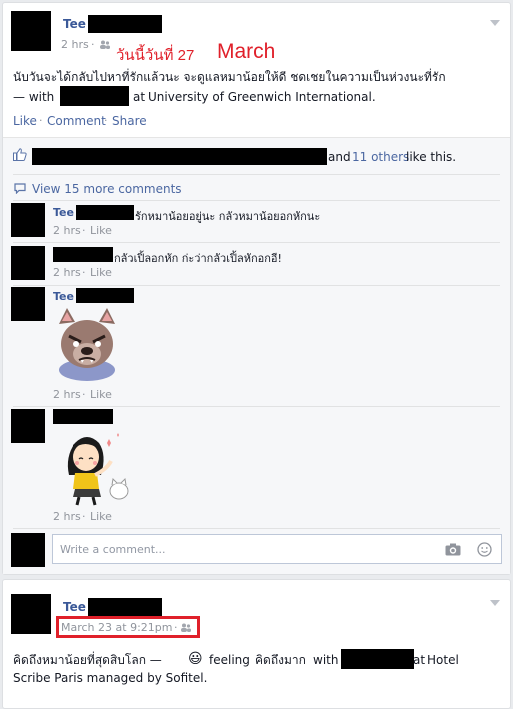  Describe the element at coordinates (110, 678) in the screenshot. I see `location-link-continued: Scribe Paris managed by Sofitel.` at that location.